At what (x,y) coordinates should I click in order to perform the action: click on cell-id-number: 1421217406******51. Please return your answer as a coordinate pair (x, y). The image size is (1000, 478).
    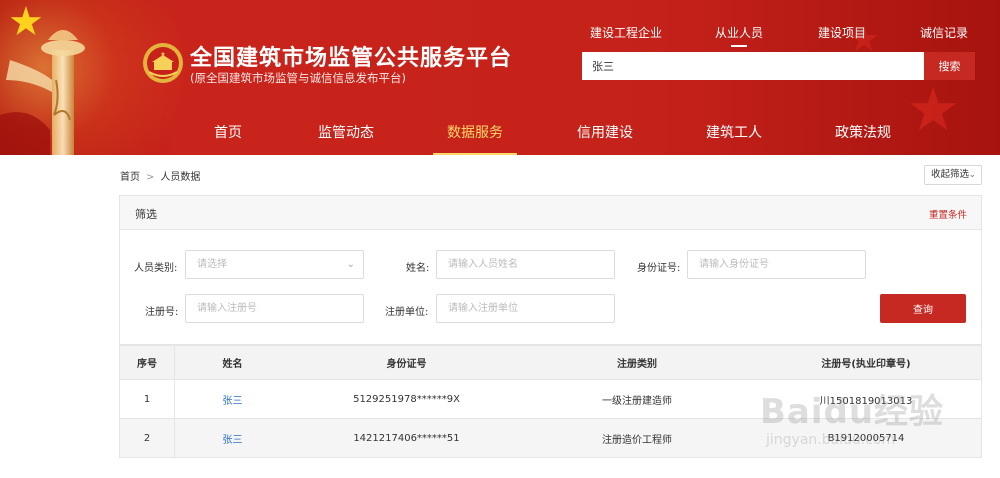
    Looking at the image, I should click on (406, 438).